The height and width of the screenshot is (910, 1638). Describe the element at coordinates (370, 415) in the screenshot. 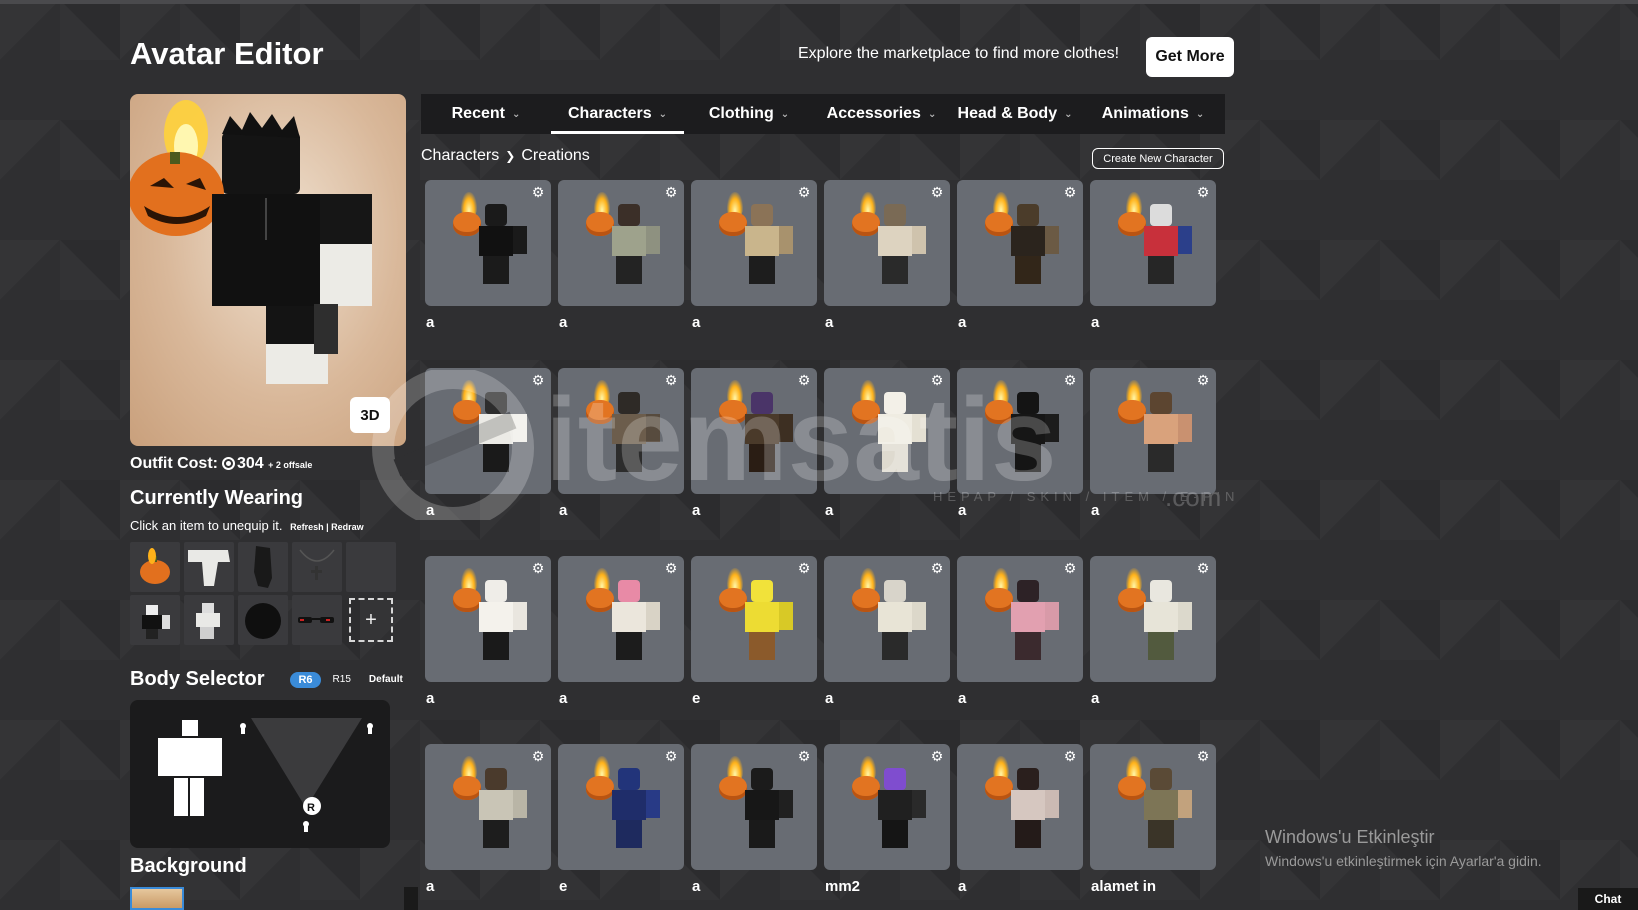

I see `view-3d-toggle: 3D` at that location.